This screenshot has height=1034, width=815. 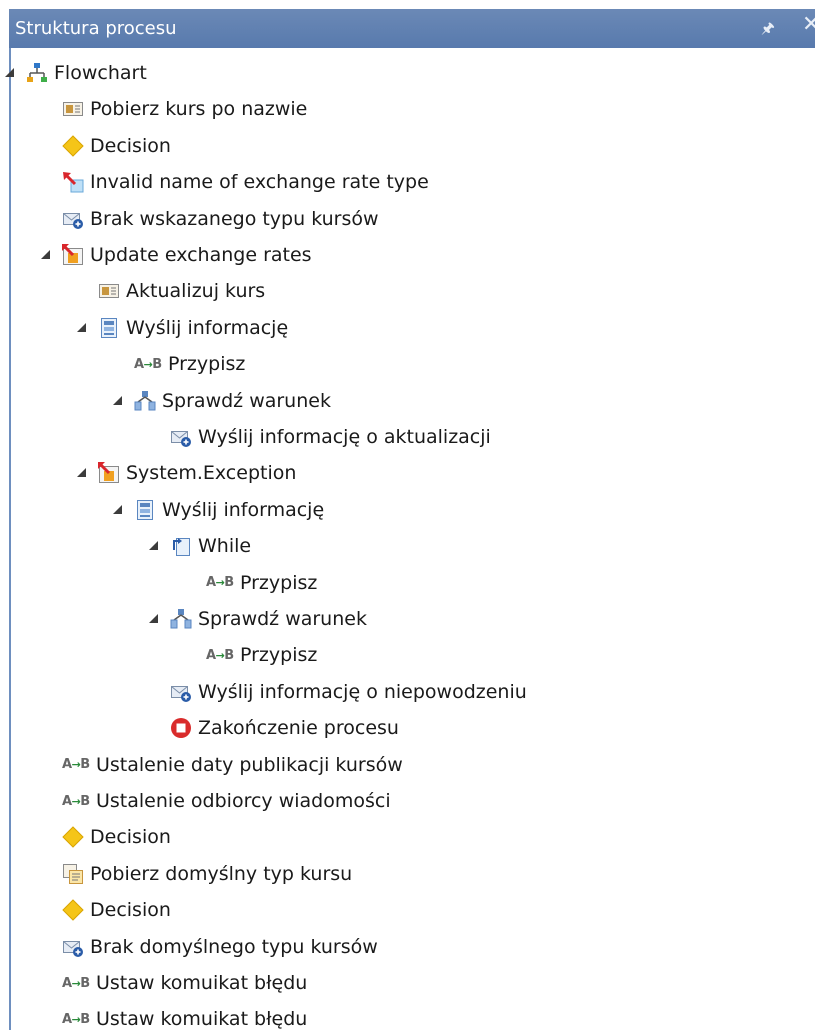 I want to click on tree-item: Pobierz kurs po nazwie, so click(x=184, y=109).